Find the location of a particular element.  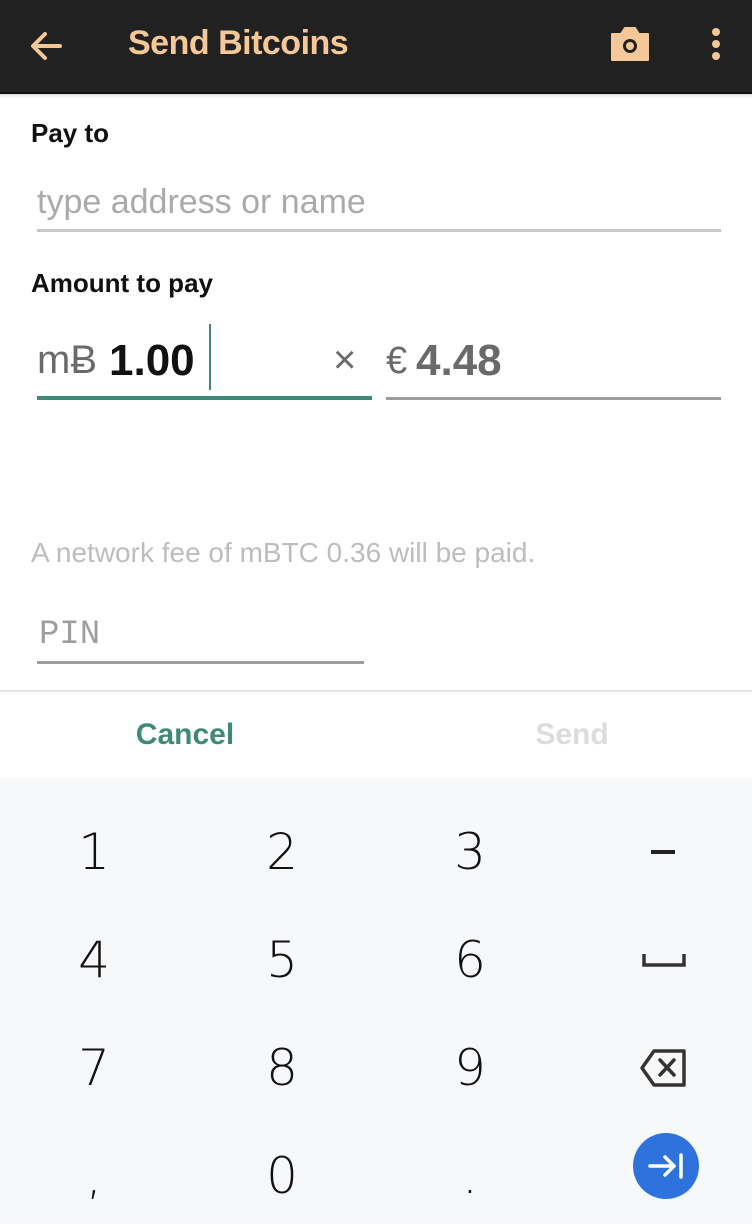

tab-next-icon is located at coordinates (665, 1166).